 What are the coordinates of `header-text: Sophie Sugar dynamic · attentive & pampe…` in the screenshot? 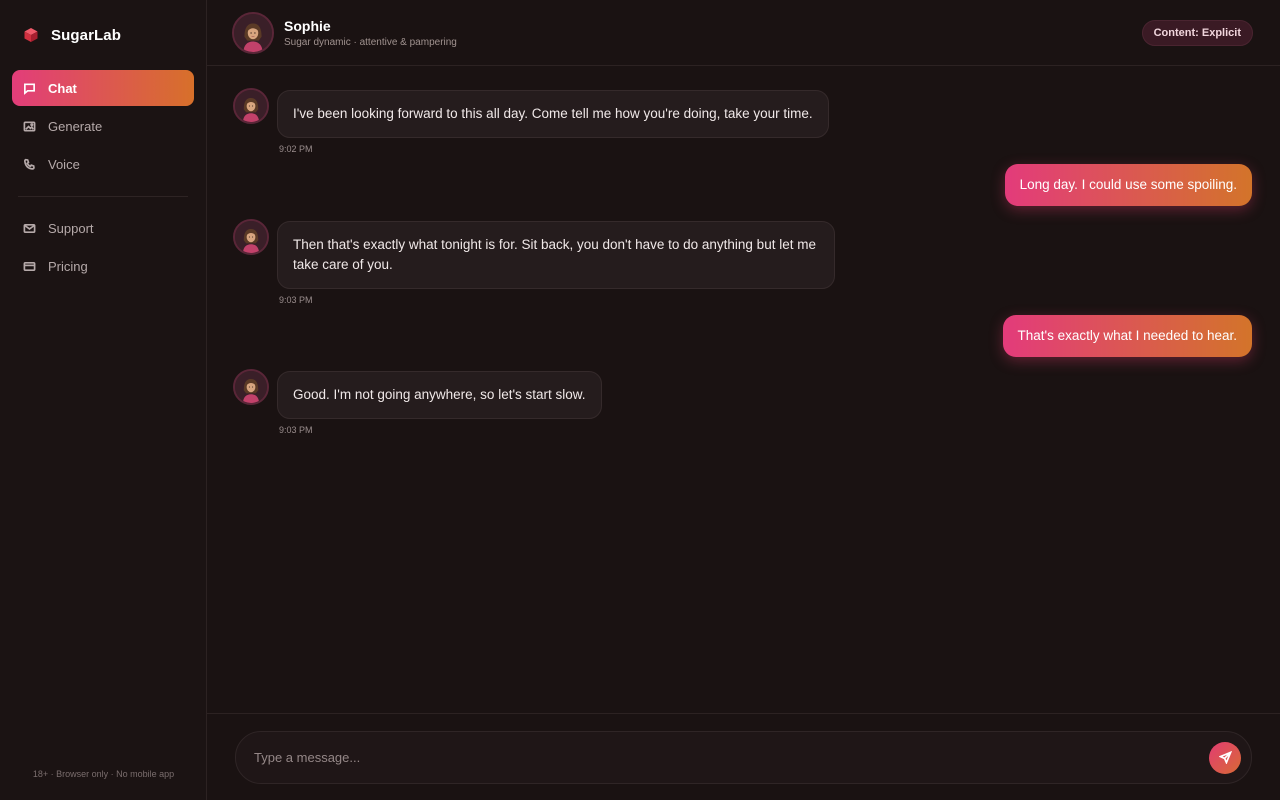 It's located at (370, 33).